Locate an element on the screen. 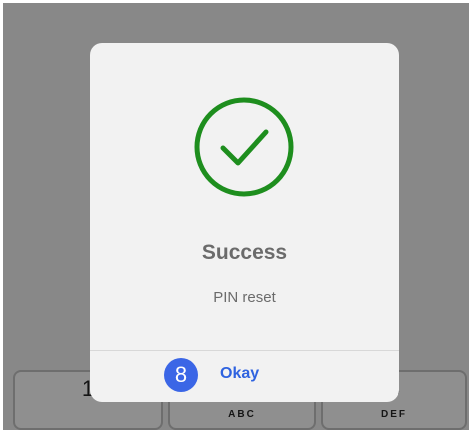 The width and height of the screenshot is (469, 430). key-letters: DEF is located at coordinates (394, 414).